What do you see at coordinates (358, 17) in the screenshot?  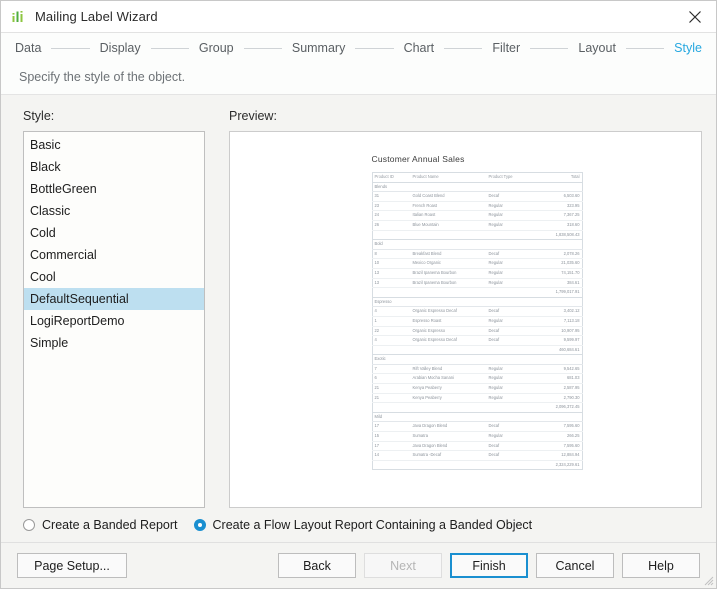 I see `titlebar: Mailing Label Wizard` at bounding box center [358, 17].